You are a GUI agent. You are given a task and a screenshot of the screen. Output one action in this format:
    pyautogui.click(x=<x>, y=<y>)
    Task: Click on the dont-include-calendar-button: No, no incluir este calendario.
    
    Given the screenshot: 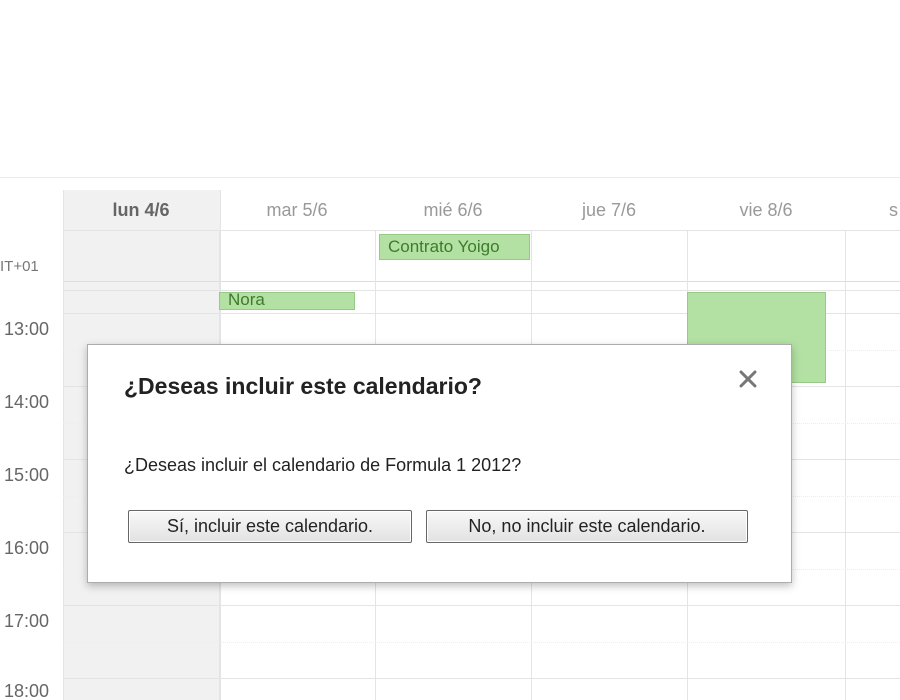 What is the action you would take?
    pyautogui.click(x=587, y=526)
    